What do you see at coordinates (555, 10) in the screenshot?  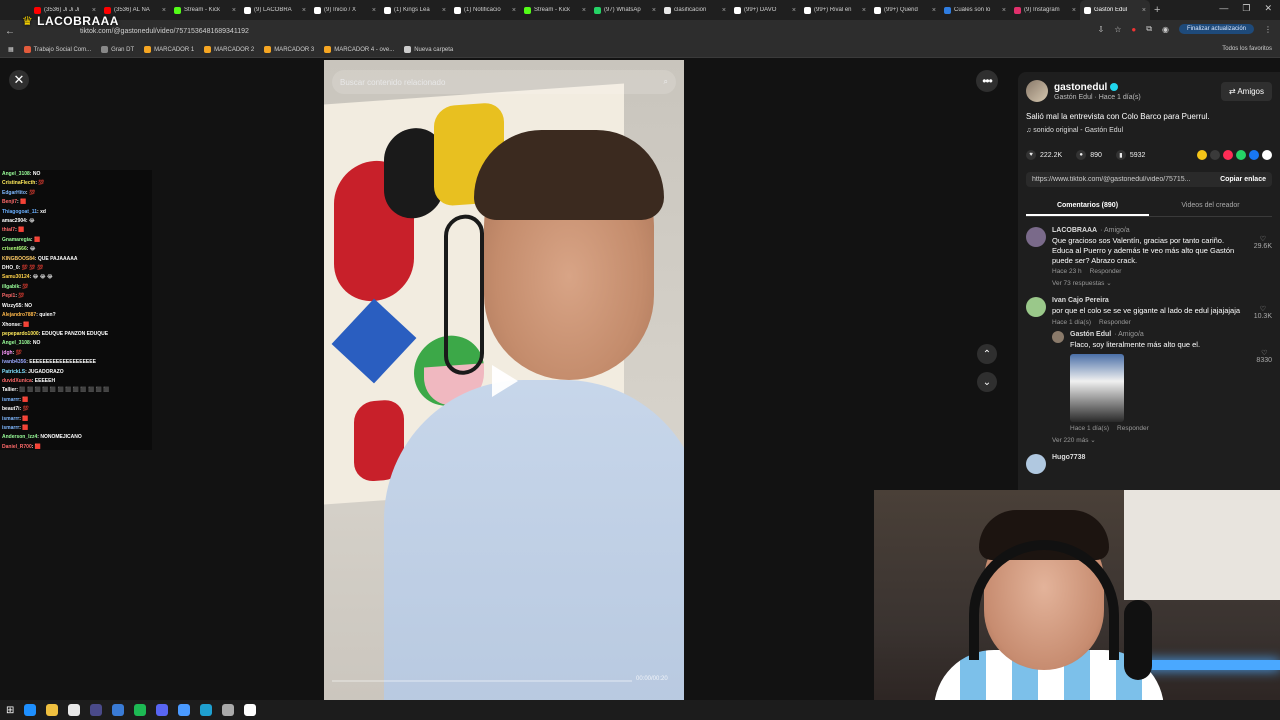 I see `browser-tab: Stream - Kick ×` at bounding box center [555, 10].